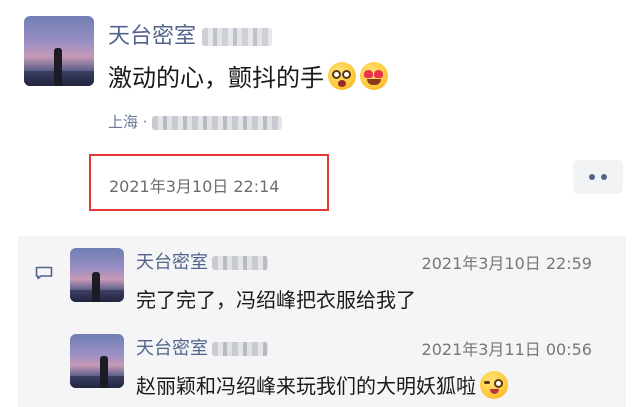  What do you see at coordinates (152, 36) in the screenshot?
I see `post-author-name-text: 天台密室` at bounding box center [152, 36].